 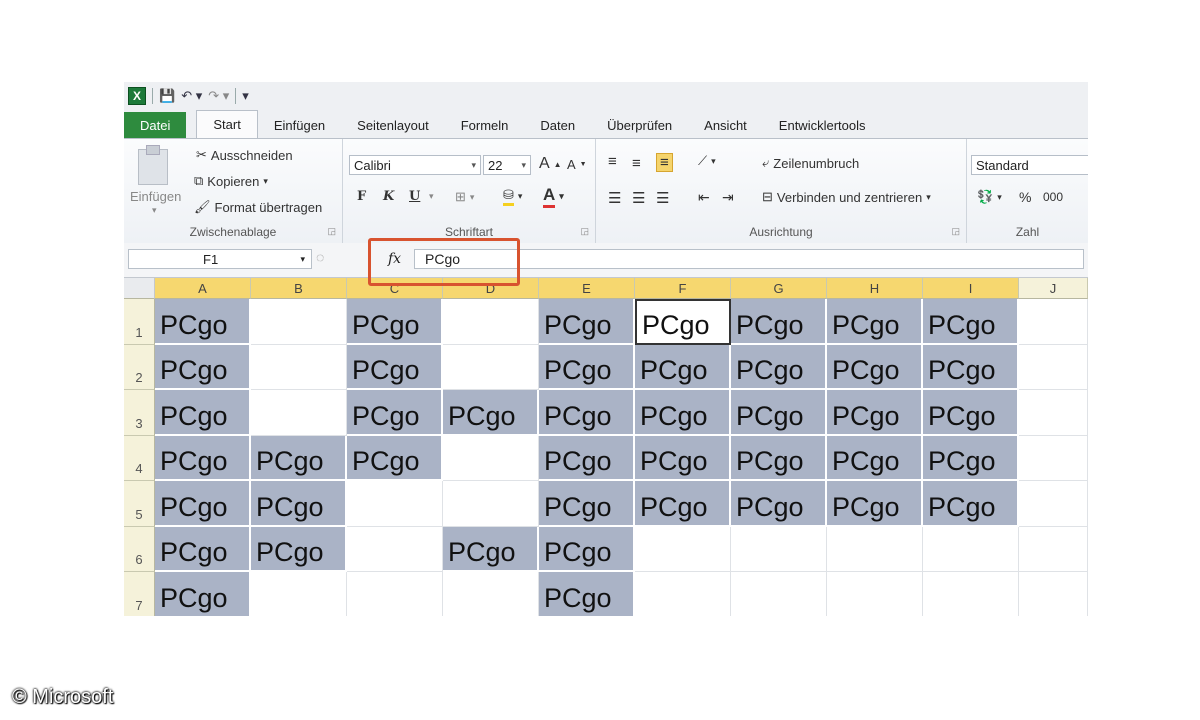 What do you see at coordinates (395, 322) in the screenshot?
I see `cell-c1: PCgo` at bounding box center [395, 322].